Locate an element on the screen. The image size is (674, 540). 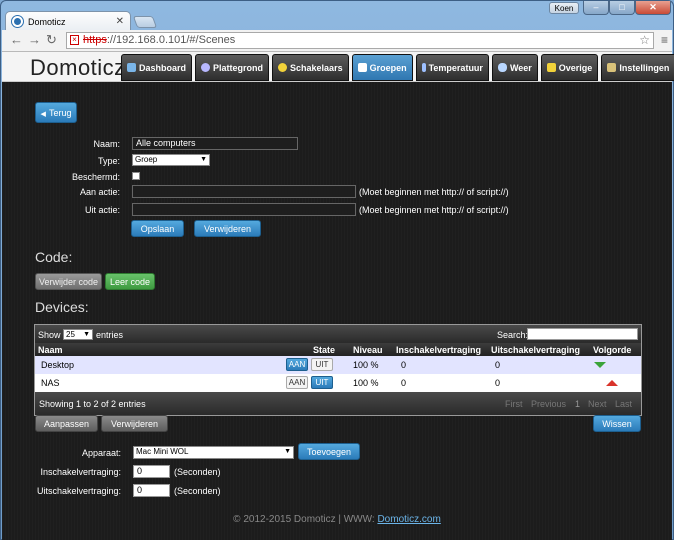
back-arrow-icon: ← is located at coordinates (16, 40).